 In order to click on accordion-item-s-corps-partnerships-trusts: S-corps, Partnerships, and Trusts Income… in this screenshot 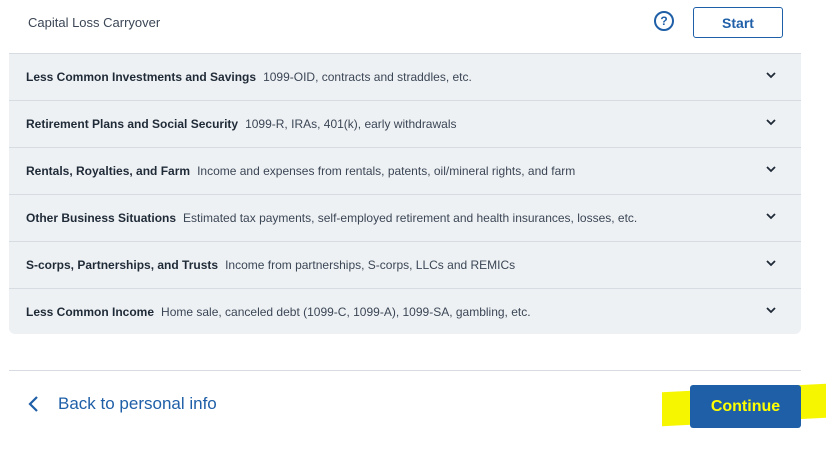, I will do `click(405, 264)`.